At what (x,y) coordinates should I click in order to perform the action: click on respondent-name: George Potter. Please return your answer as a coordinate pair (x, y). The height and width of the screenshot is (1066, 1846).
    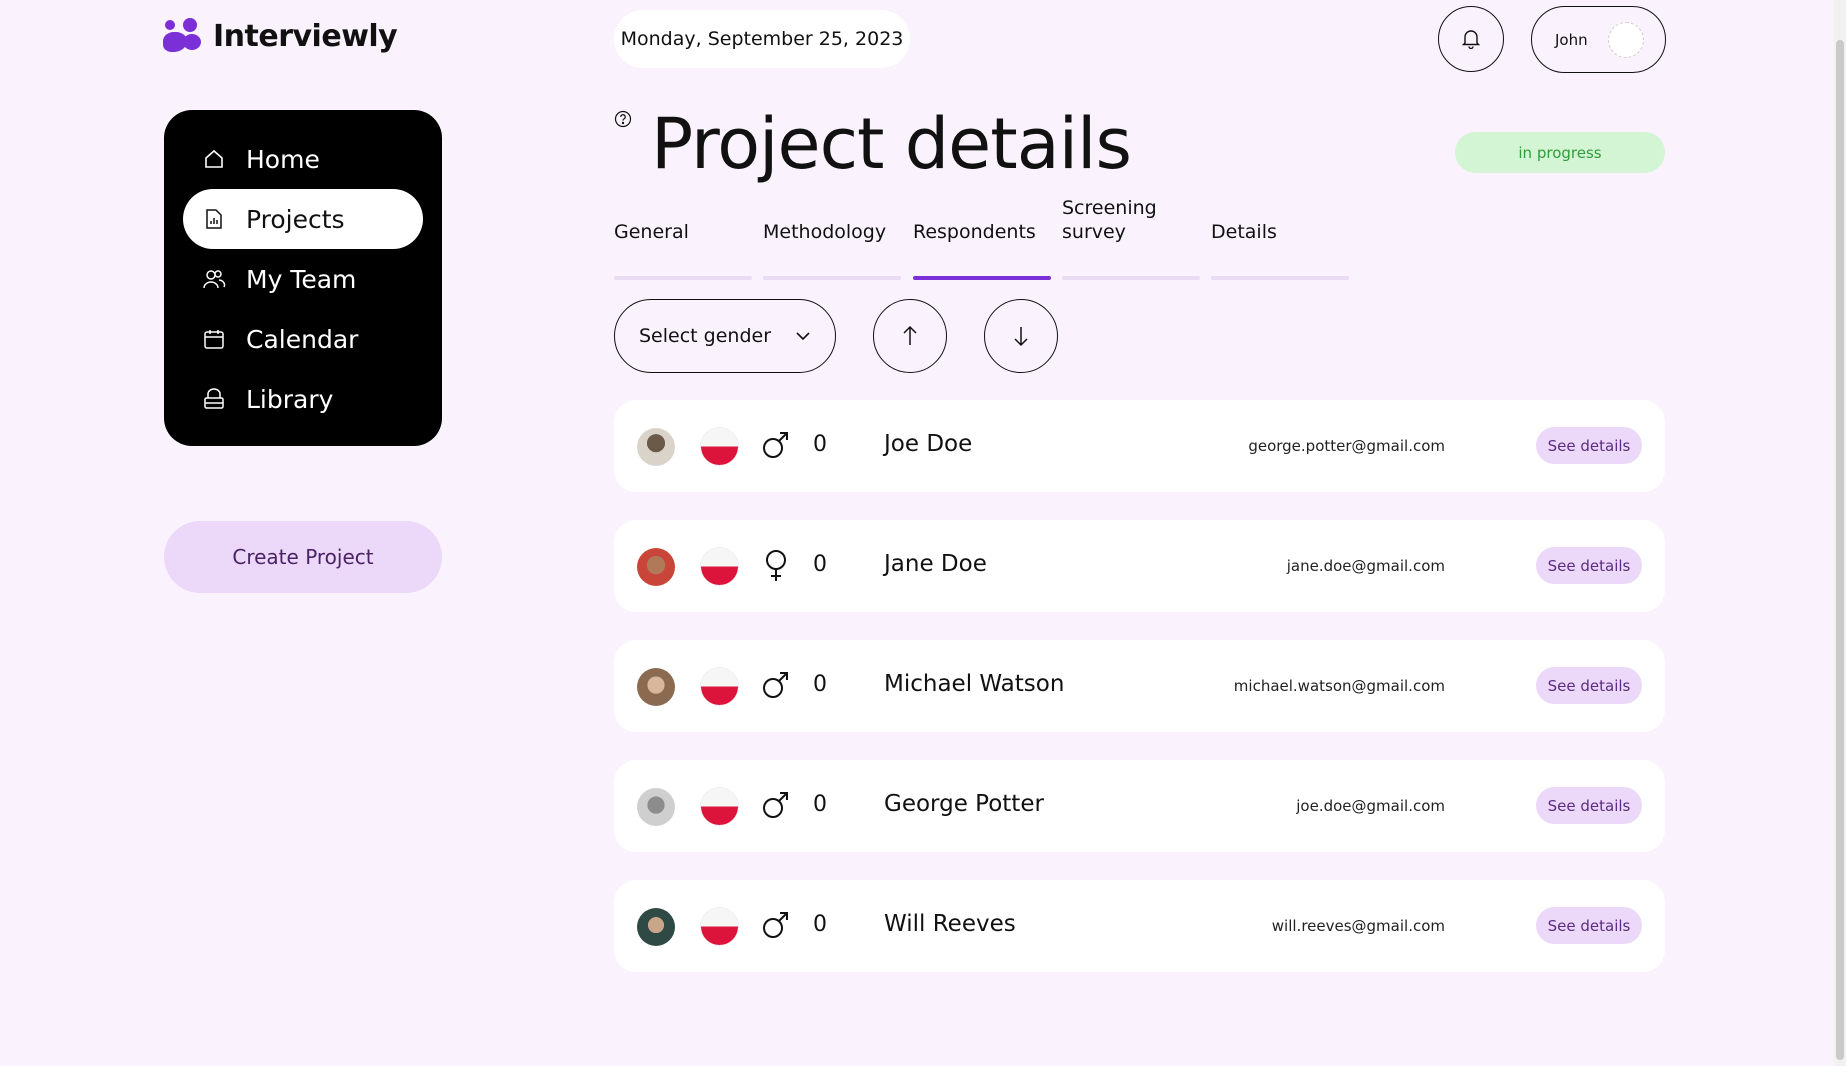
    Looking at the image, I should click on (964, 804).